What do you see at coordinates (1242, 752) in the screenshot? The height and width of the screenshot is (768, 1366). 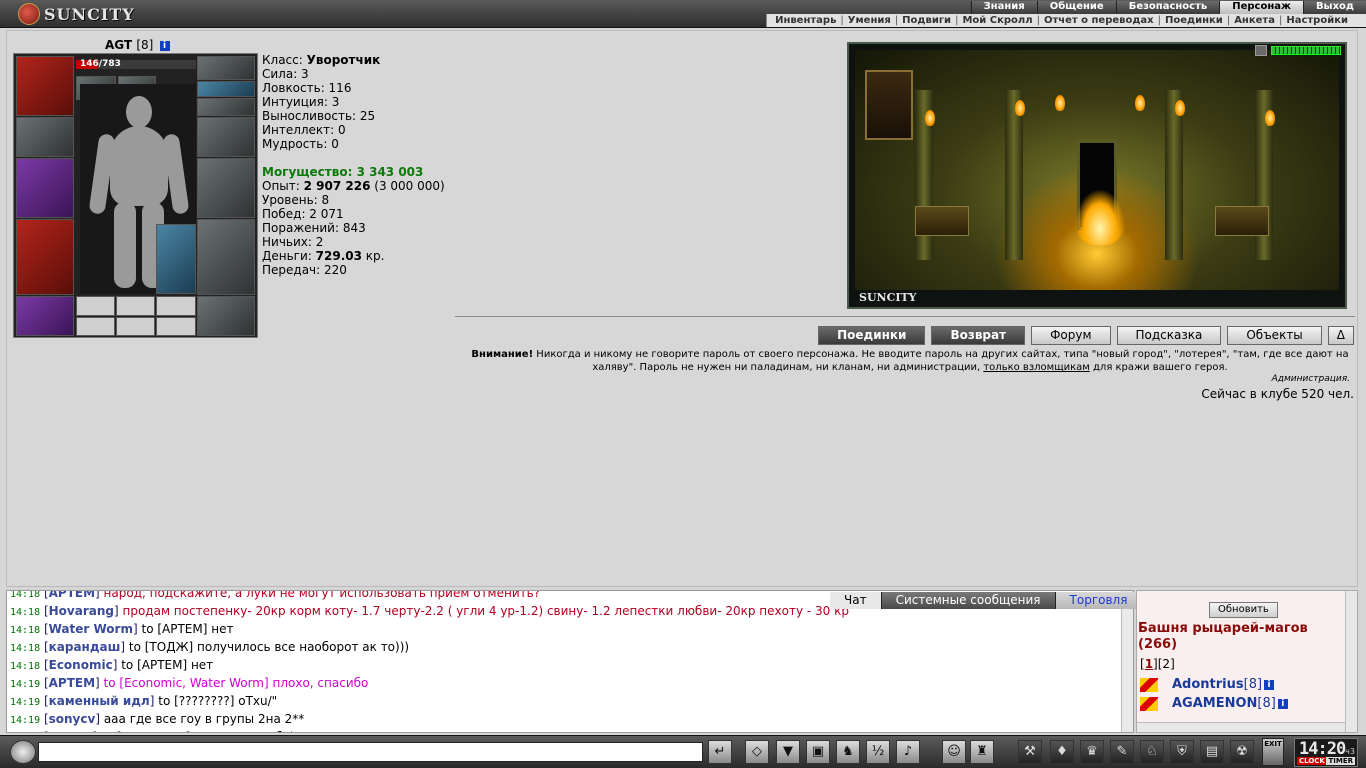 I see `radiation-icon: ☢` at bounding box center [1242, 752].